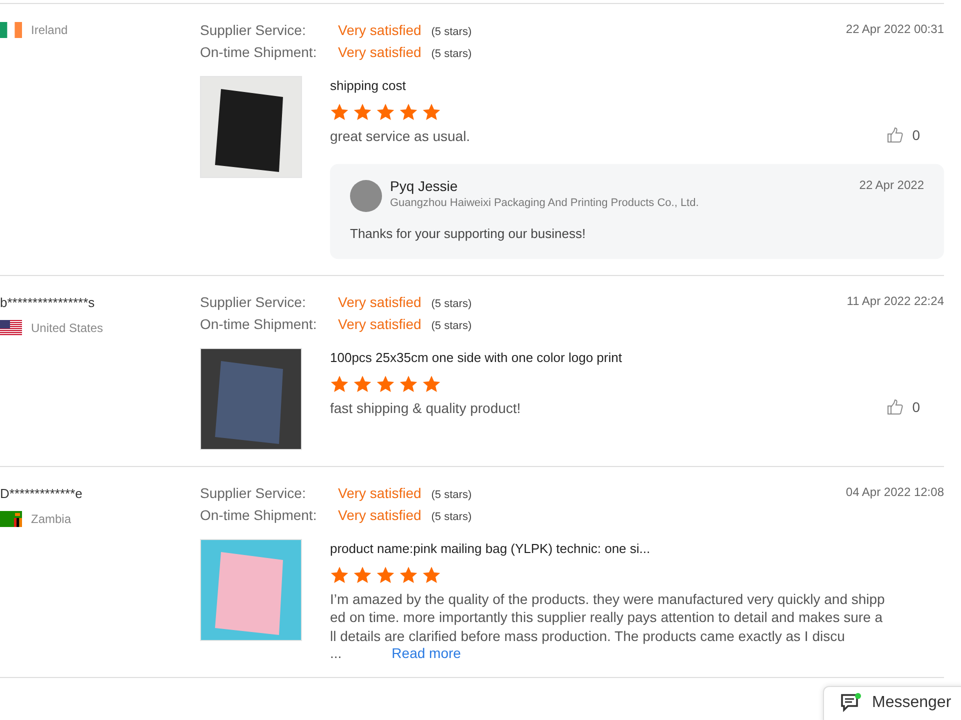 The height and width of the screenshot is (720, 961). Describe the element at coordinates (895, 491) in the screenshot. I see `review-date: 04 Apr 2022 12:08` at that location.